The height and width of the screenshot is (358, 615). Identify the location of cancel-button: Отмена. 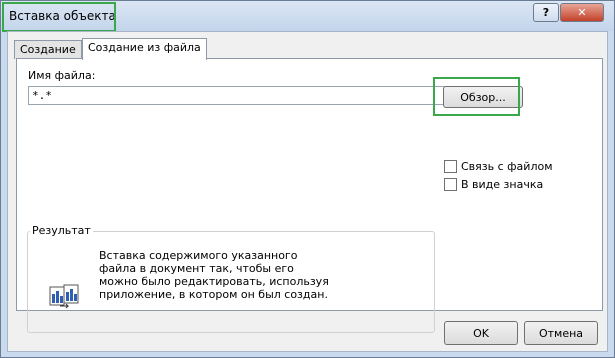
(561, 333).